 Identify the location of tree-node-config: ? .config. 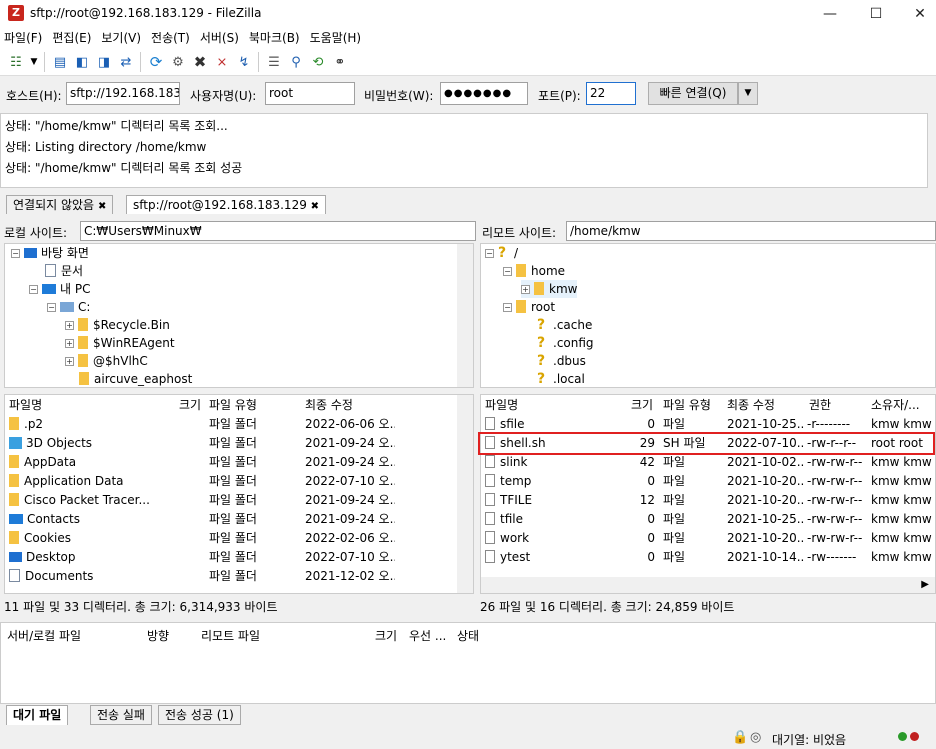
(565, 343).